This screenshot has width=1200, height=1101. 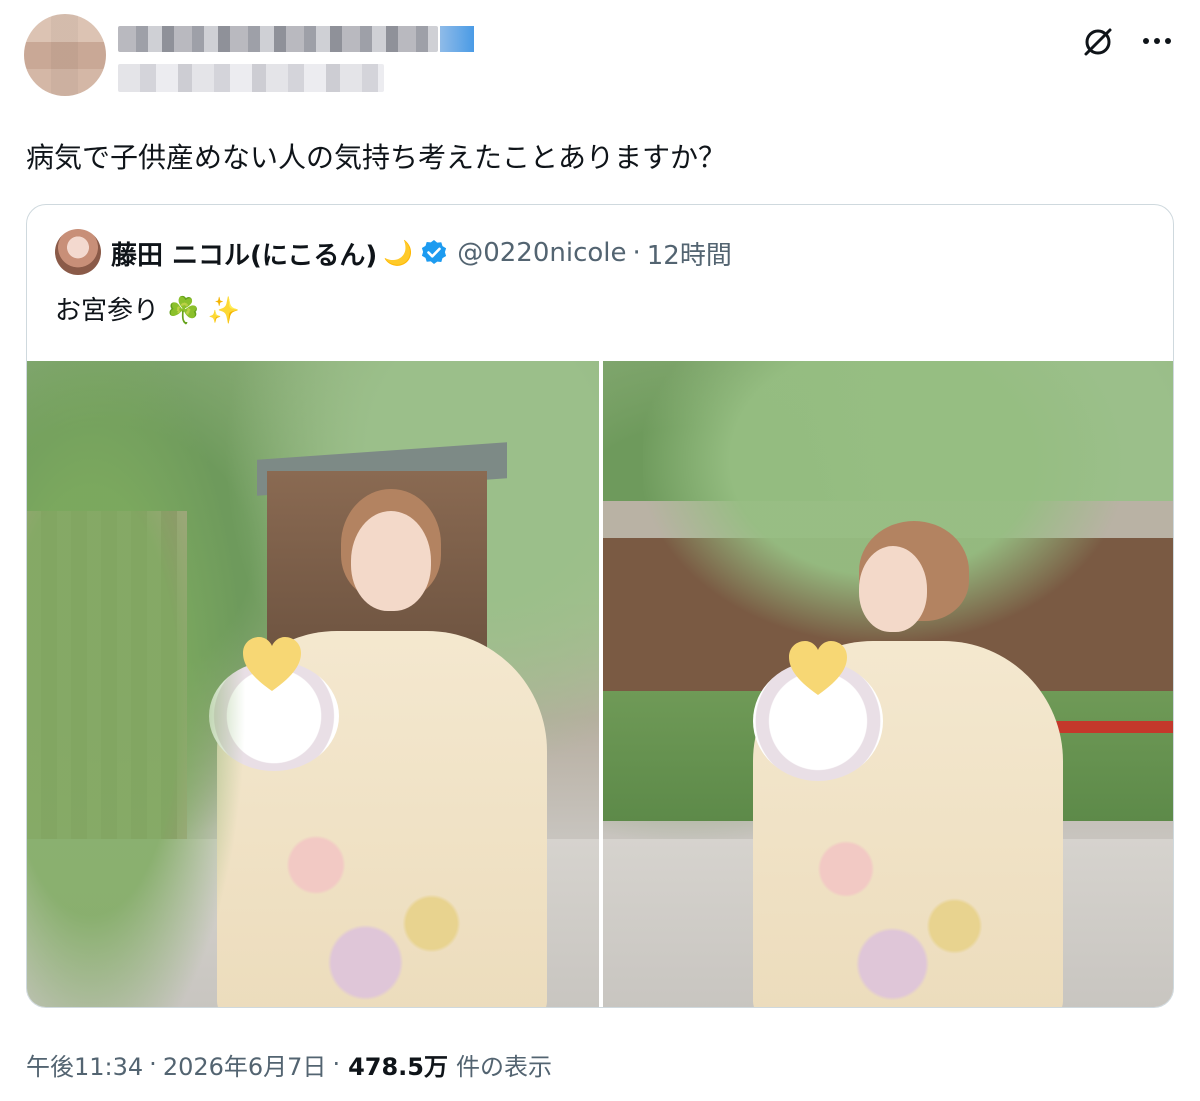 I want to click on quoted-author-name: 藤田 ニコル(にこるん), so click(x=244, y=253).